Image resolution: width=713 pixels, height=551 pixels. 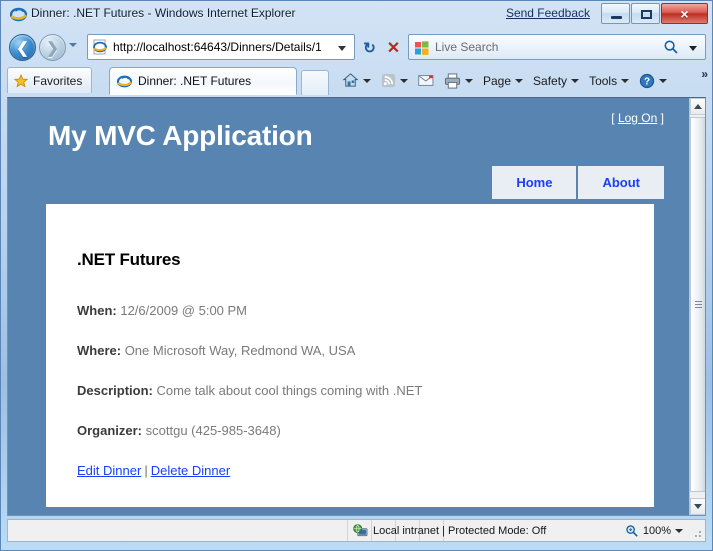 What do you see at coordinates (367, 80) in the screenshot?
I see `home-caret-icon` at bounding box center [367, 80].